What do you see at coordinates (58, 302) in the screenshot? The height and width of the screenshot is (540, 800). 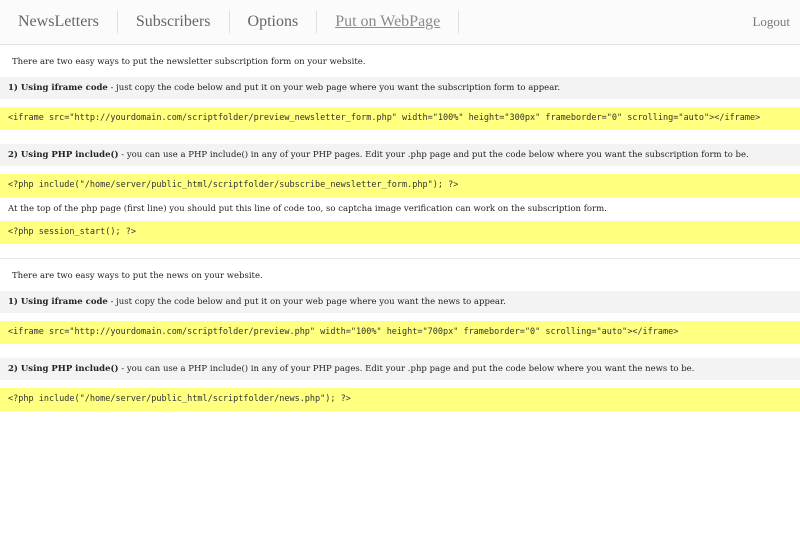 I see `news-iframe-title: 1) Using iframe code` at bounding box center [58, 302].